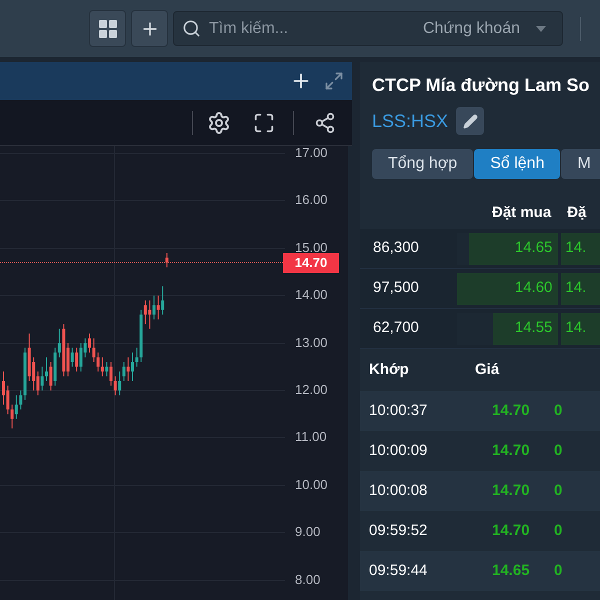 This screenshot has height=600, width=600. Describe the element at coordinates (311, 484) in the screenshot. I see `price-axis-label: 10.00` at that location.